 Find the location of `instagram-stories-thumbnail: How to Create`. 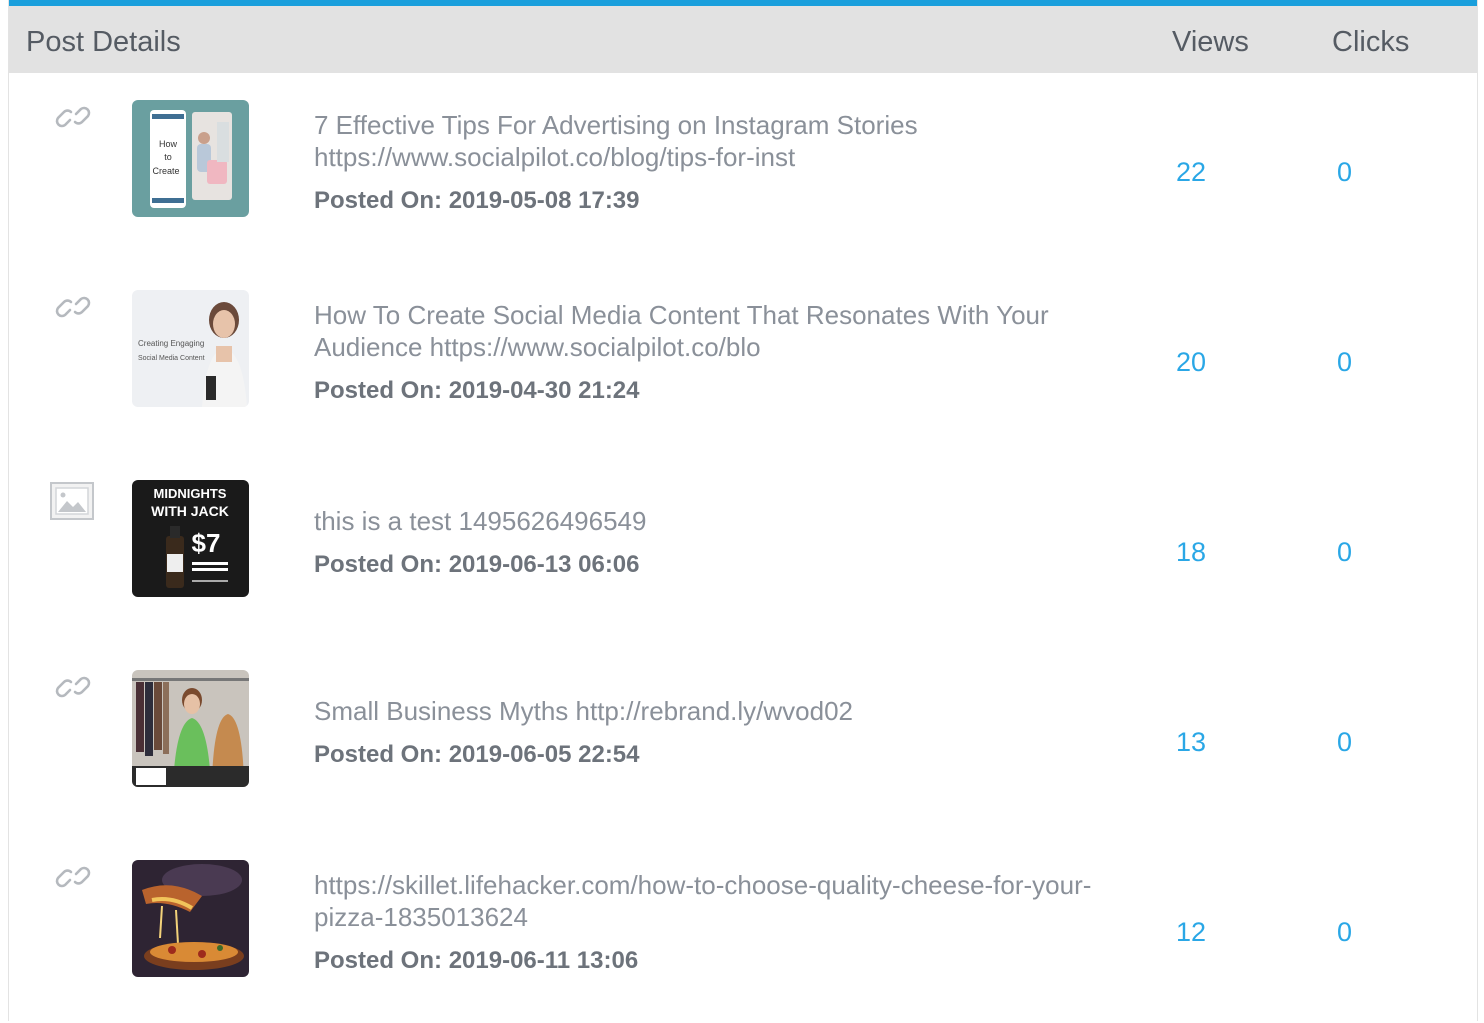

instagram-stories-thumbnail: How to Create is located at coordinates (190, 158).